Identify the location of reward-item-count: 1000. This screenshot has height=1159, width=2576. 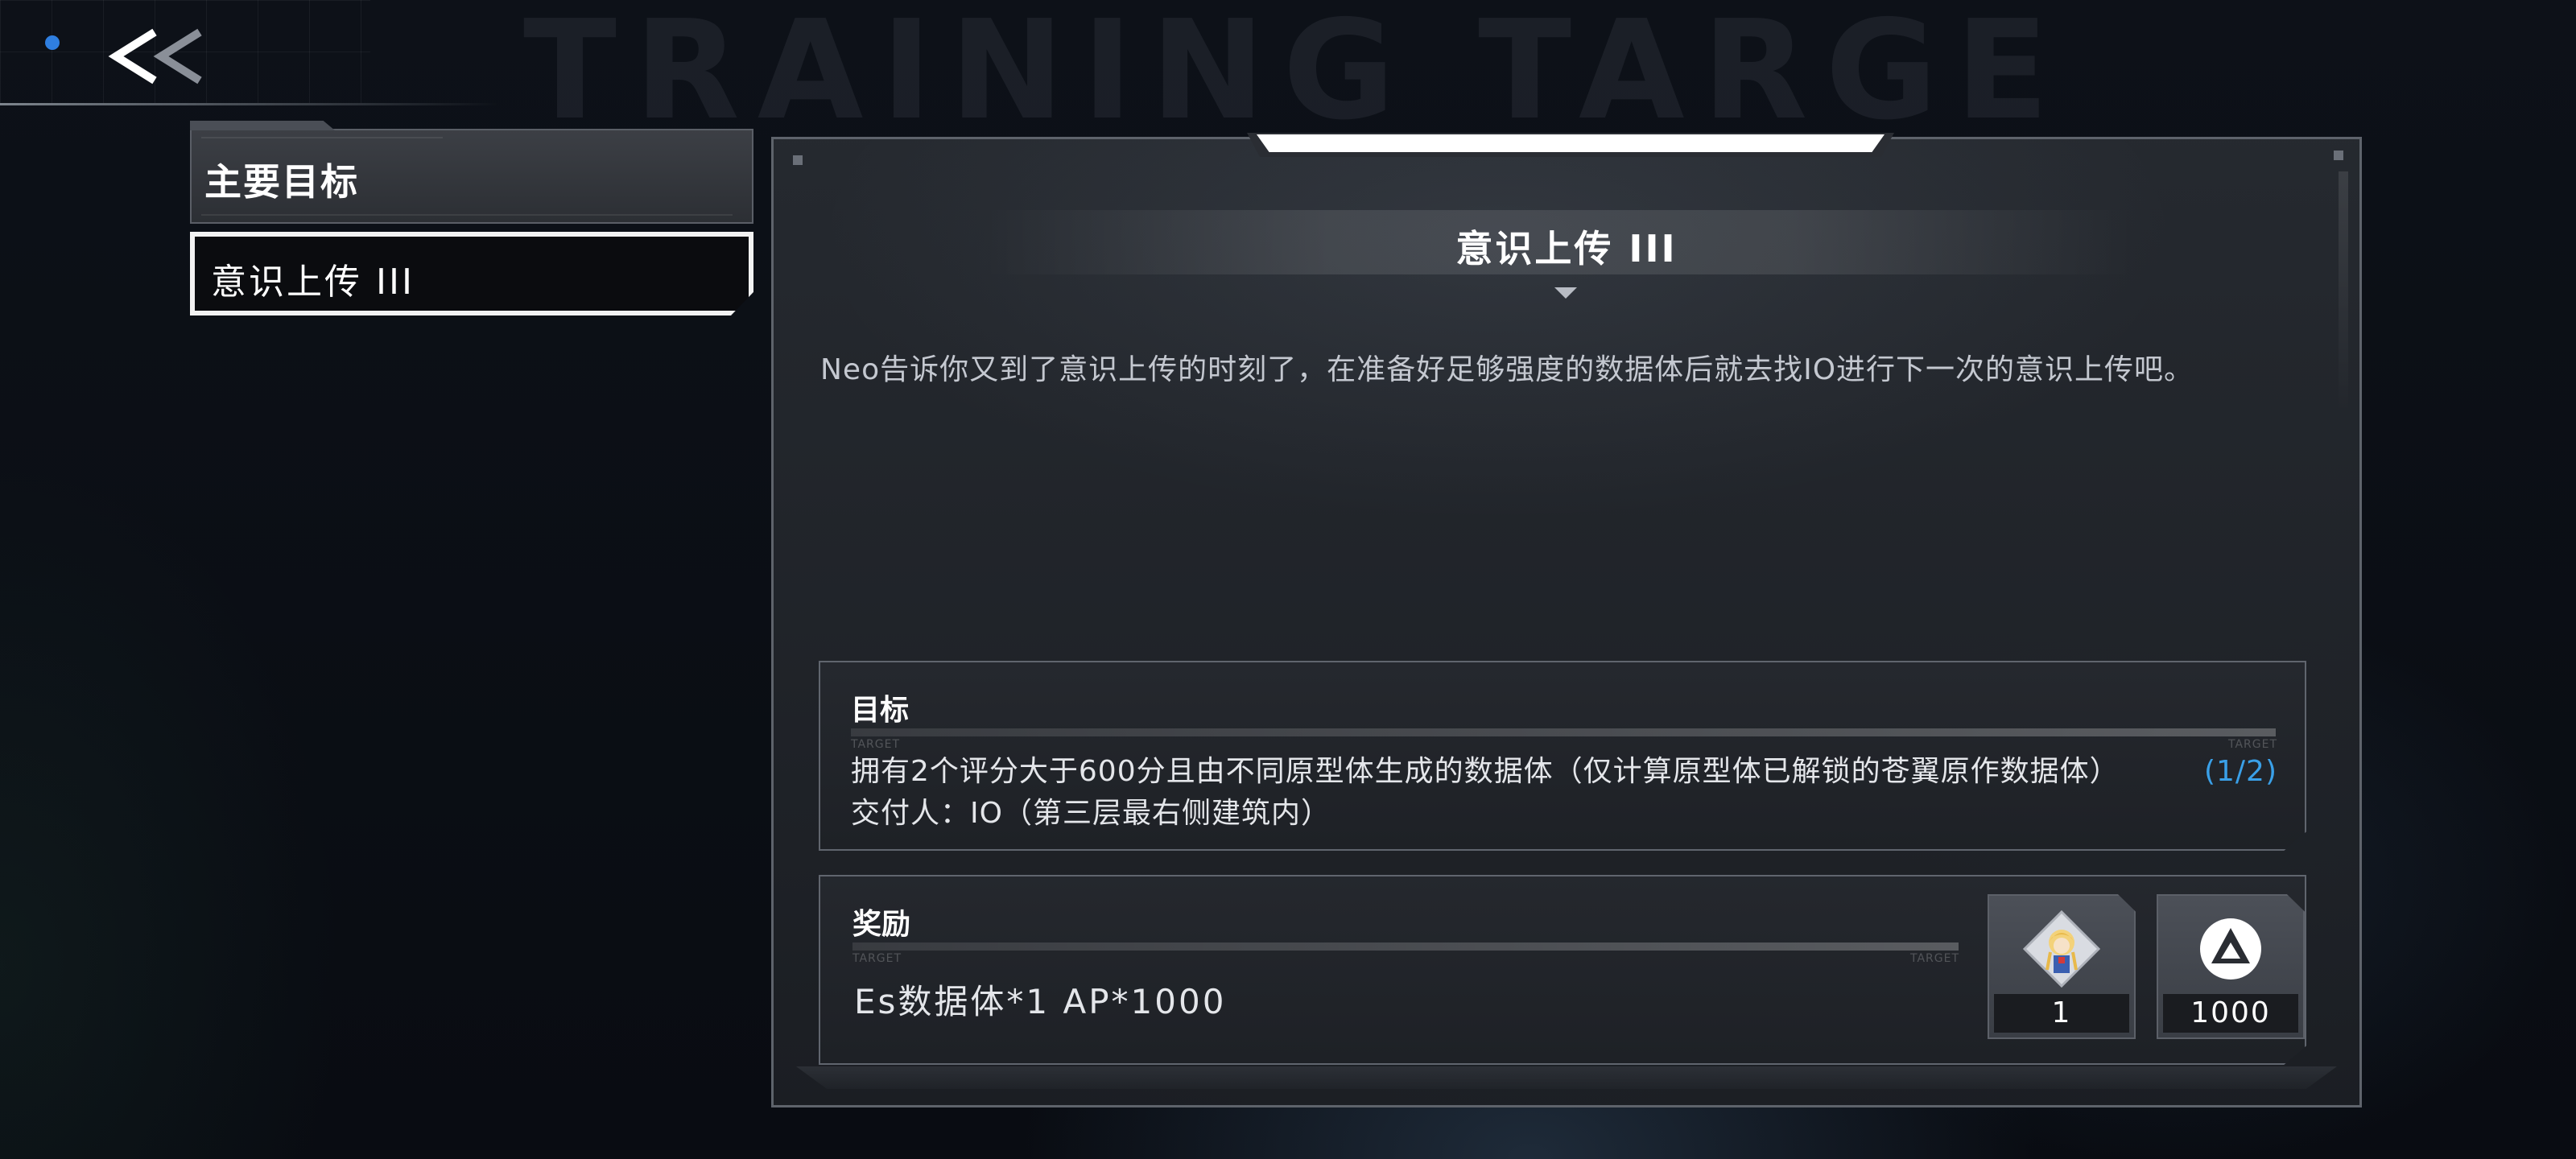
(2230, 1013).